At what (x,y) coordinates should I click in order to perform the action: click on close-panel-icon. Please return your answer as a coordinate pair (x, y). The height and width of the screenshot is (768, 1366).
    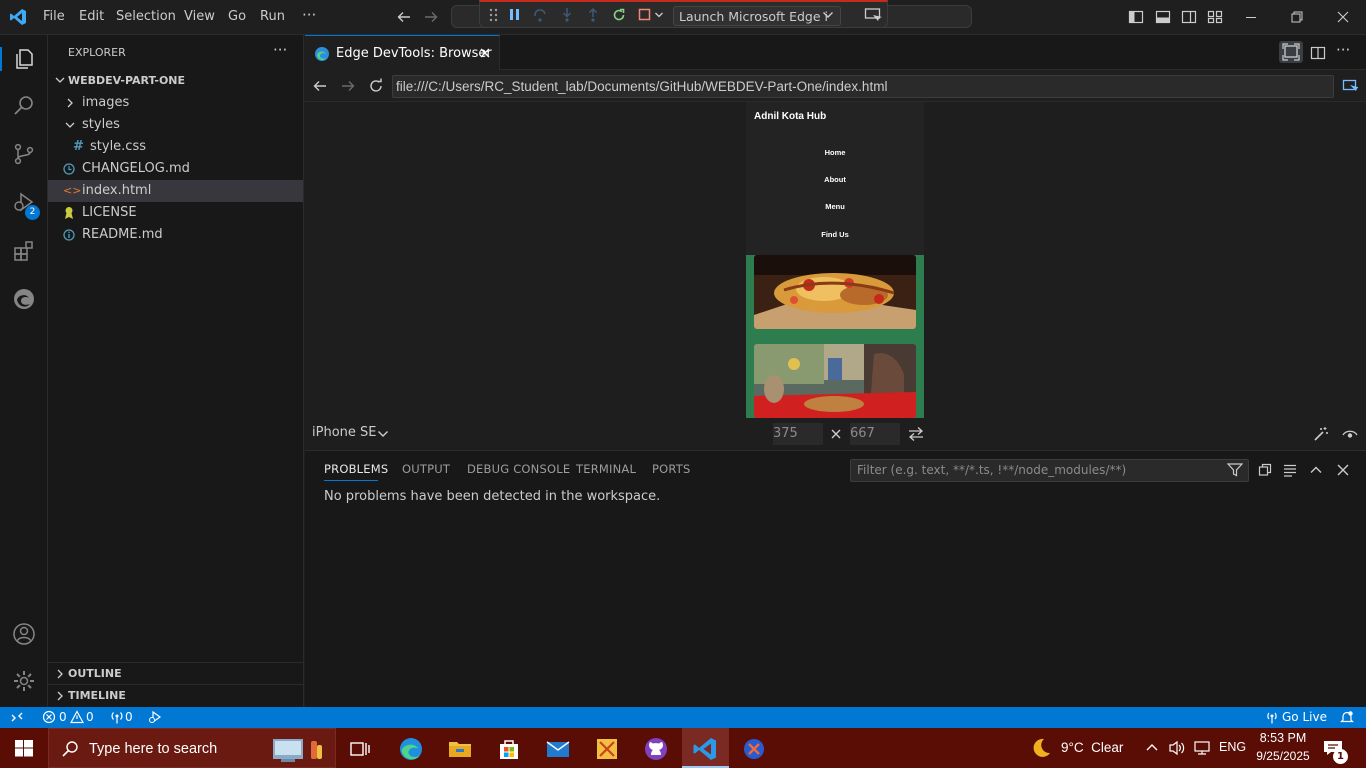
    Looking at the image, I should click on (1343, 470).